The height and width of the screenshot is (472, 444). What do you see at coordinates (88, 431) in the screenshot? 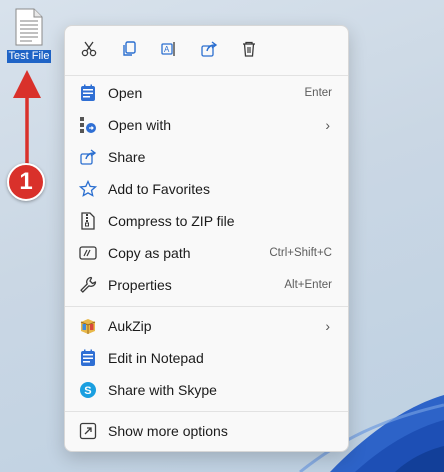
I see `more-options-icon` at bounding box center [88, 431].